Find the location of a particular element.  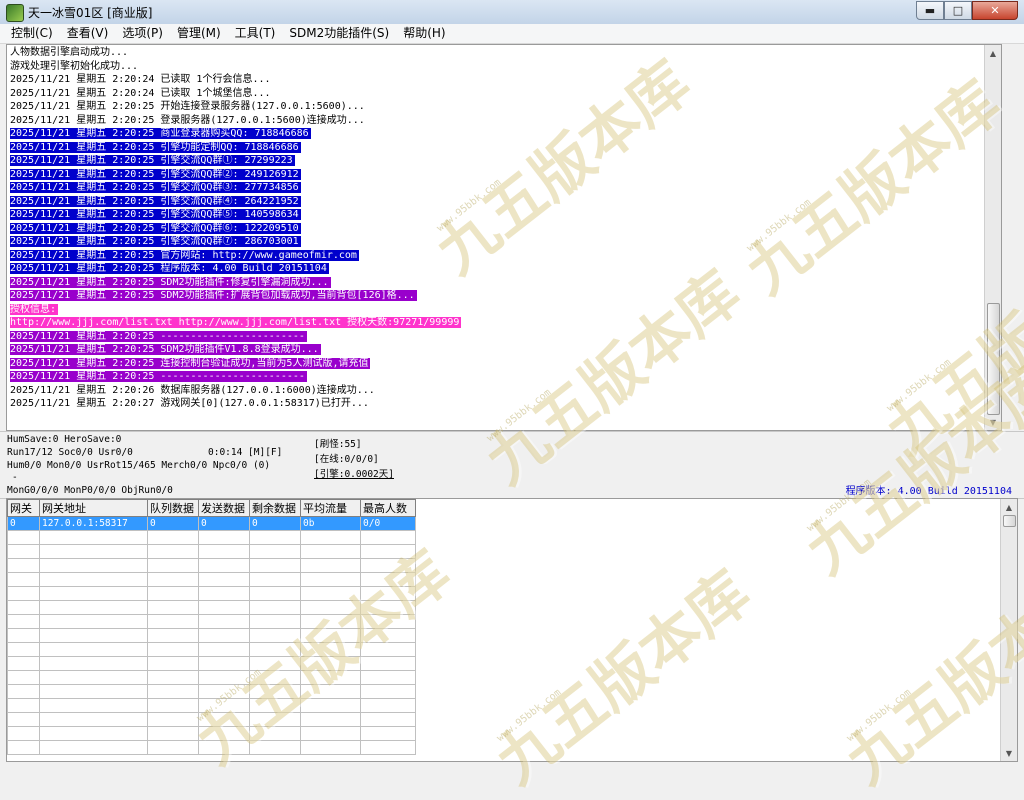

menu-options: 选项(P) is located at coordinates (142, 33).